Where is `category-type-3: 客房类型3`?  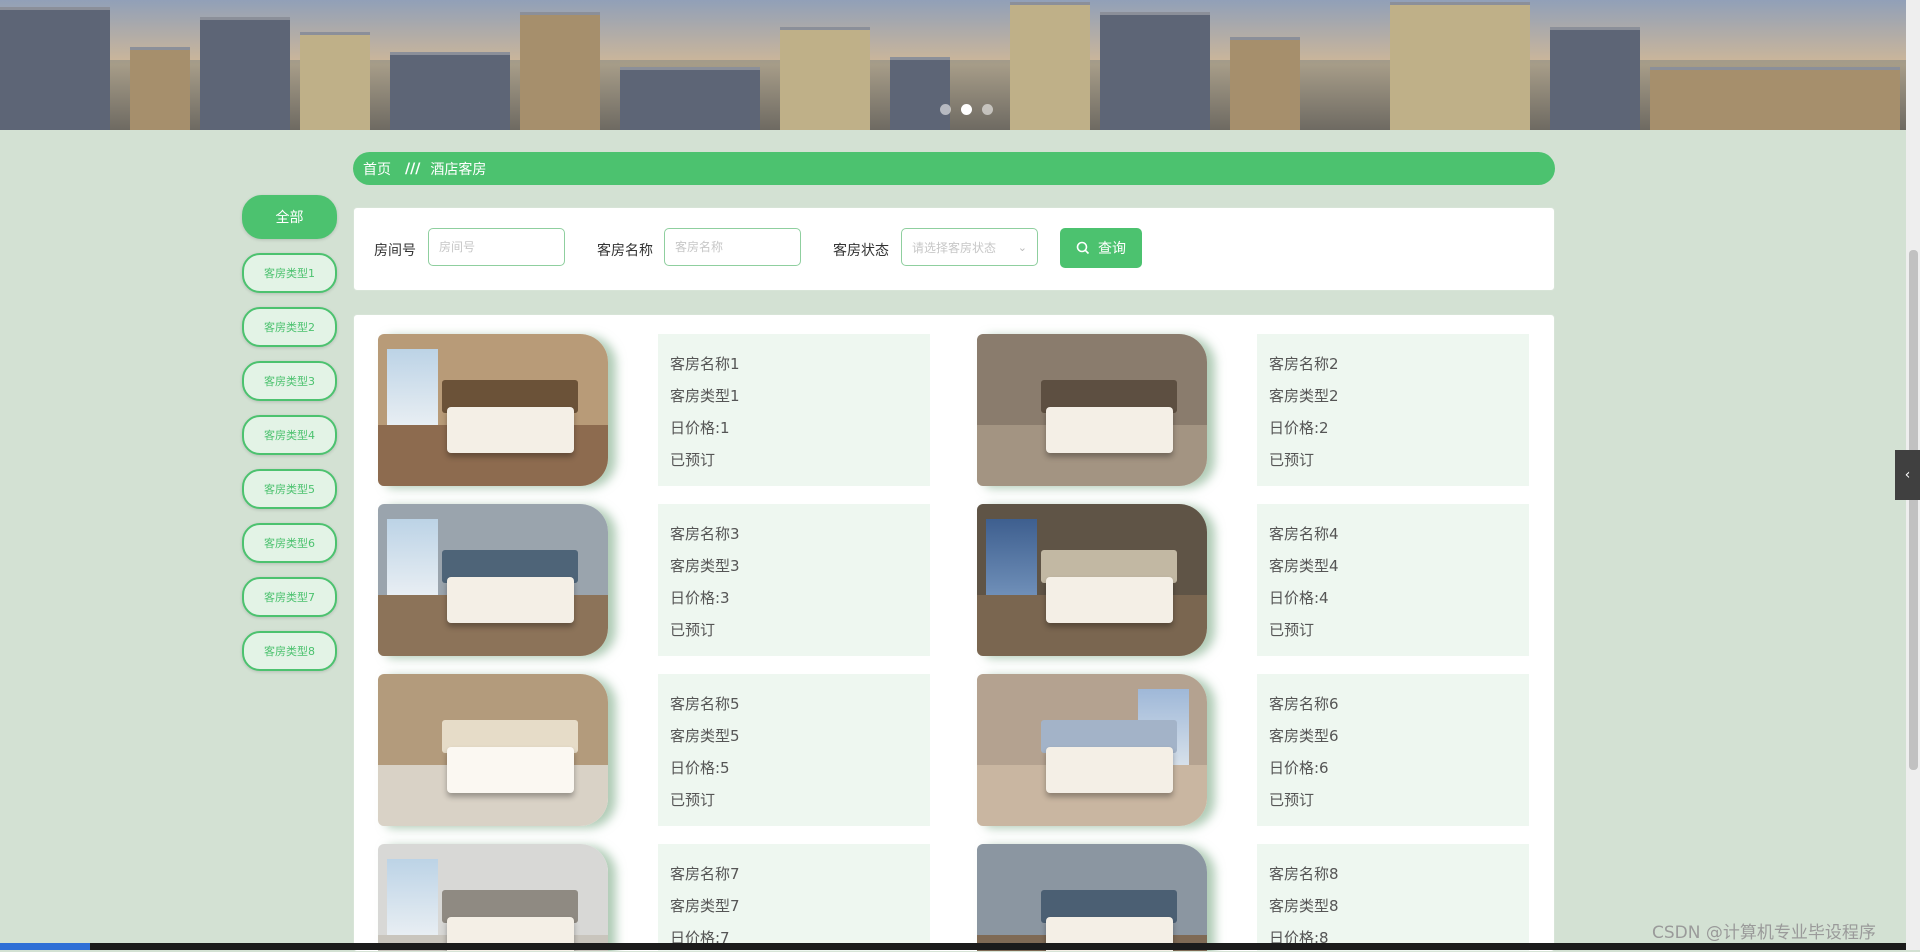 category-type-3: 客房类型3 is located at coordinates (289, 381).